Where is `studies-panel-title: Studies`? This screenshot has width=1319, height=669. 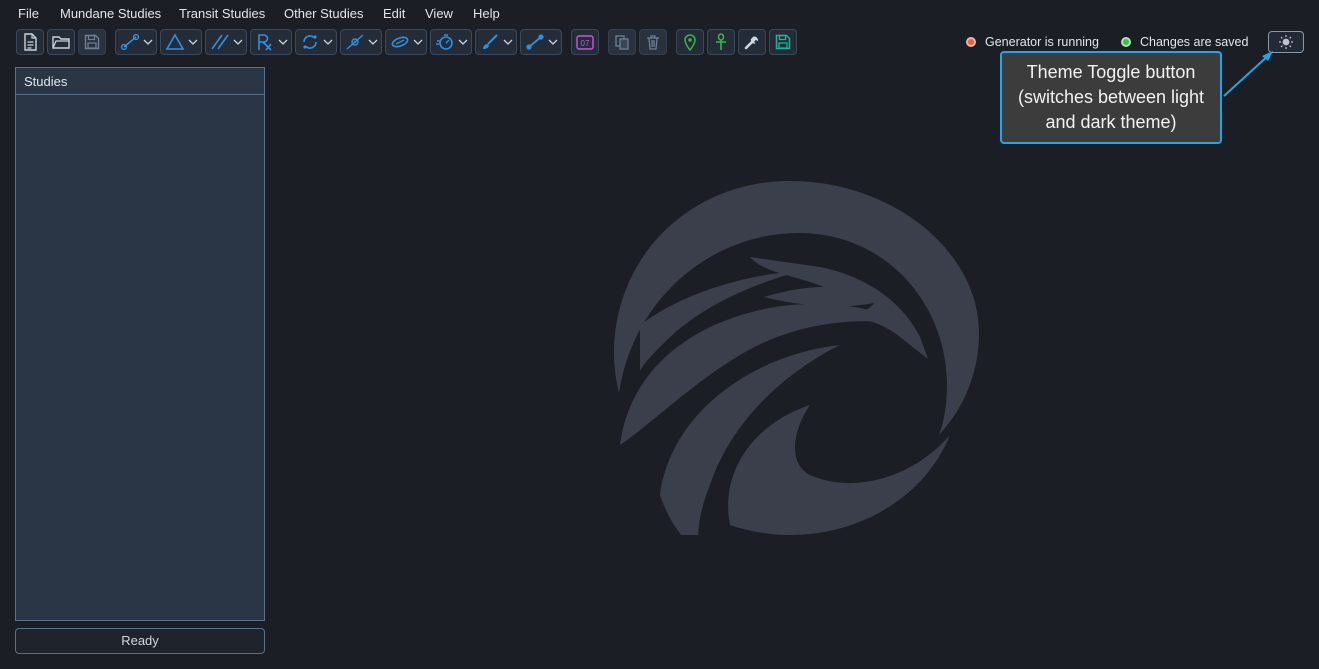
studies-panel-title: Studies is located at coordinates (140, 81).